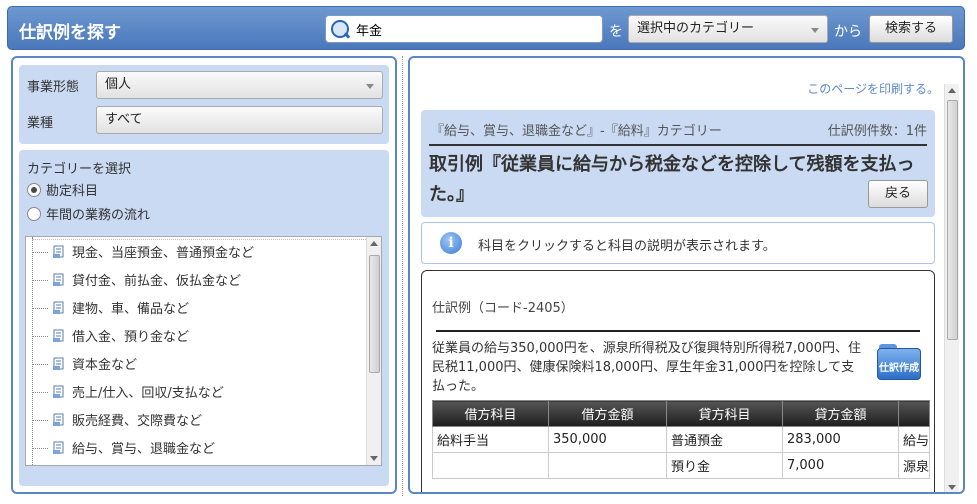 This screenshot has width=977, height=504. I want to click on tree-scrollbar, so click(373, 351).